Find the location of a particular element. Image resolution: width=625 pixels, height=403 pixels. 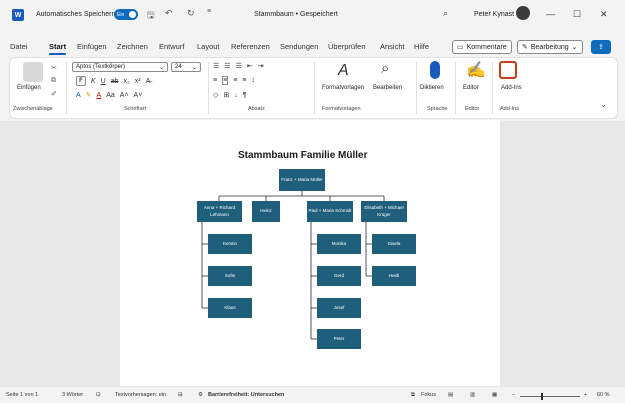

addins-label: Add-Ins is located at coordinates (511, 88).